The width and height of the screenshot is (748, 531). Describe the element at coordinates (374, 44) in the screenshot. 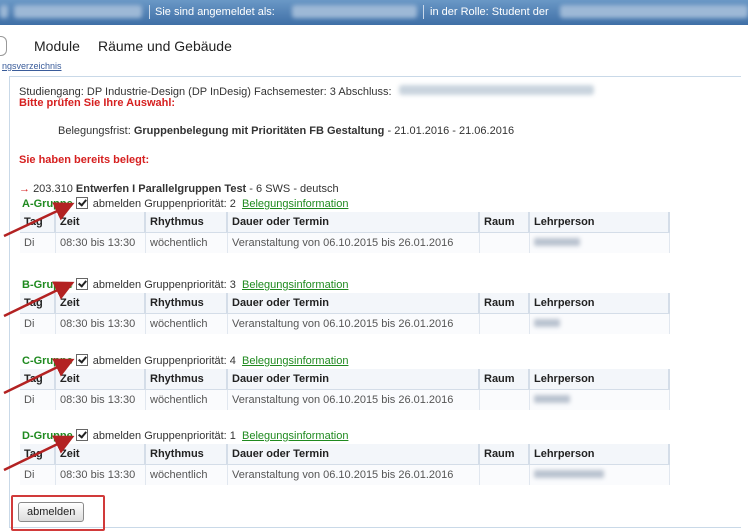

I see `main-navigation: Module Räume und Gebäude` at that location.